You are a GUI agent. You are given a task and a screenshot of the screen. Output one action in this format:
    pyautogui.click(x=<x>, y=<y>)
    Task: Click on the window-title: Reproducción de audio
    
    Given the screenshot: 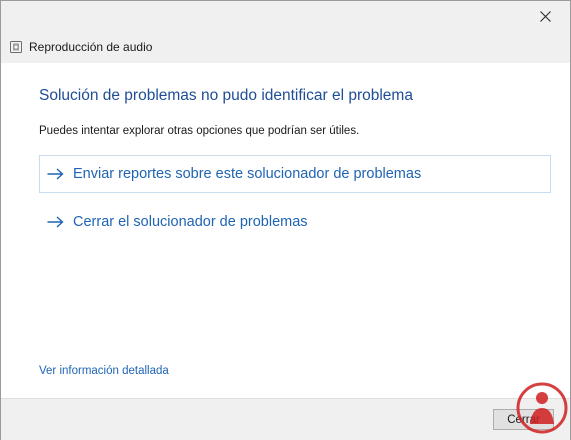 What is the action you would take?
    pyautogui.click(x=91, y=47)
    